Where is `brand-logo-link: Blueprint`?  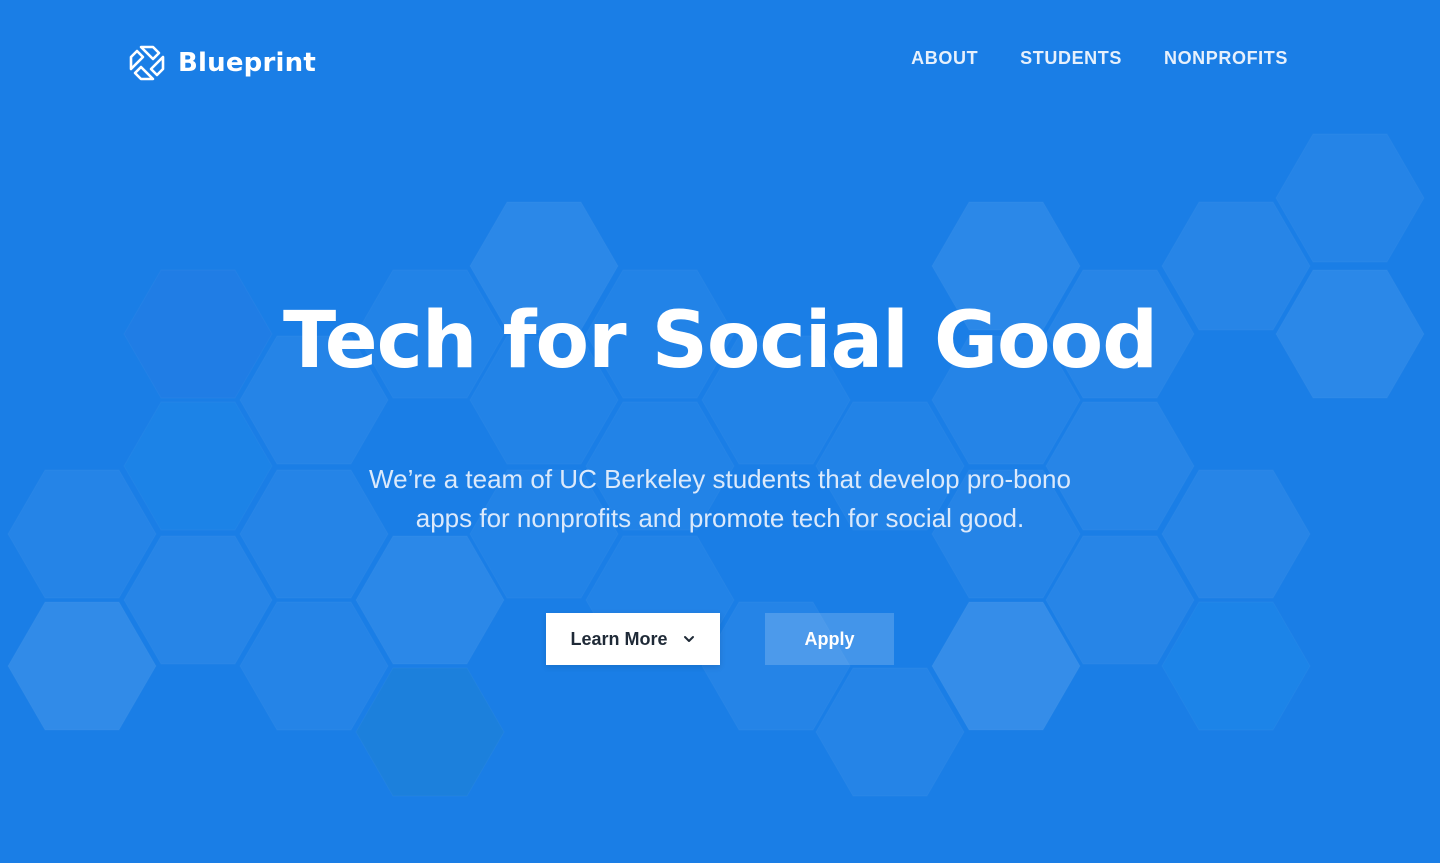
brand-logo-link: Blueprint is located at coordinates (222, 63).